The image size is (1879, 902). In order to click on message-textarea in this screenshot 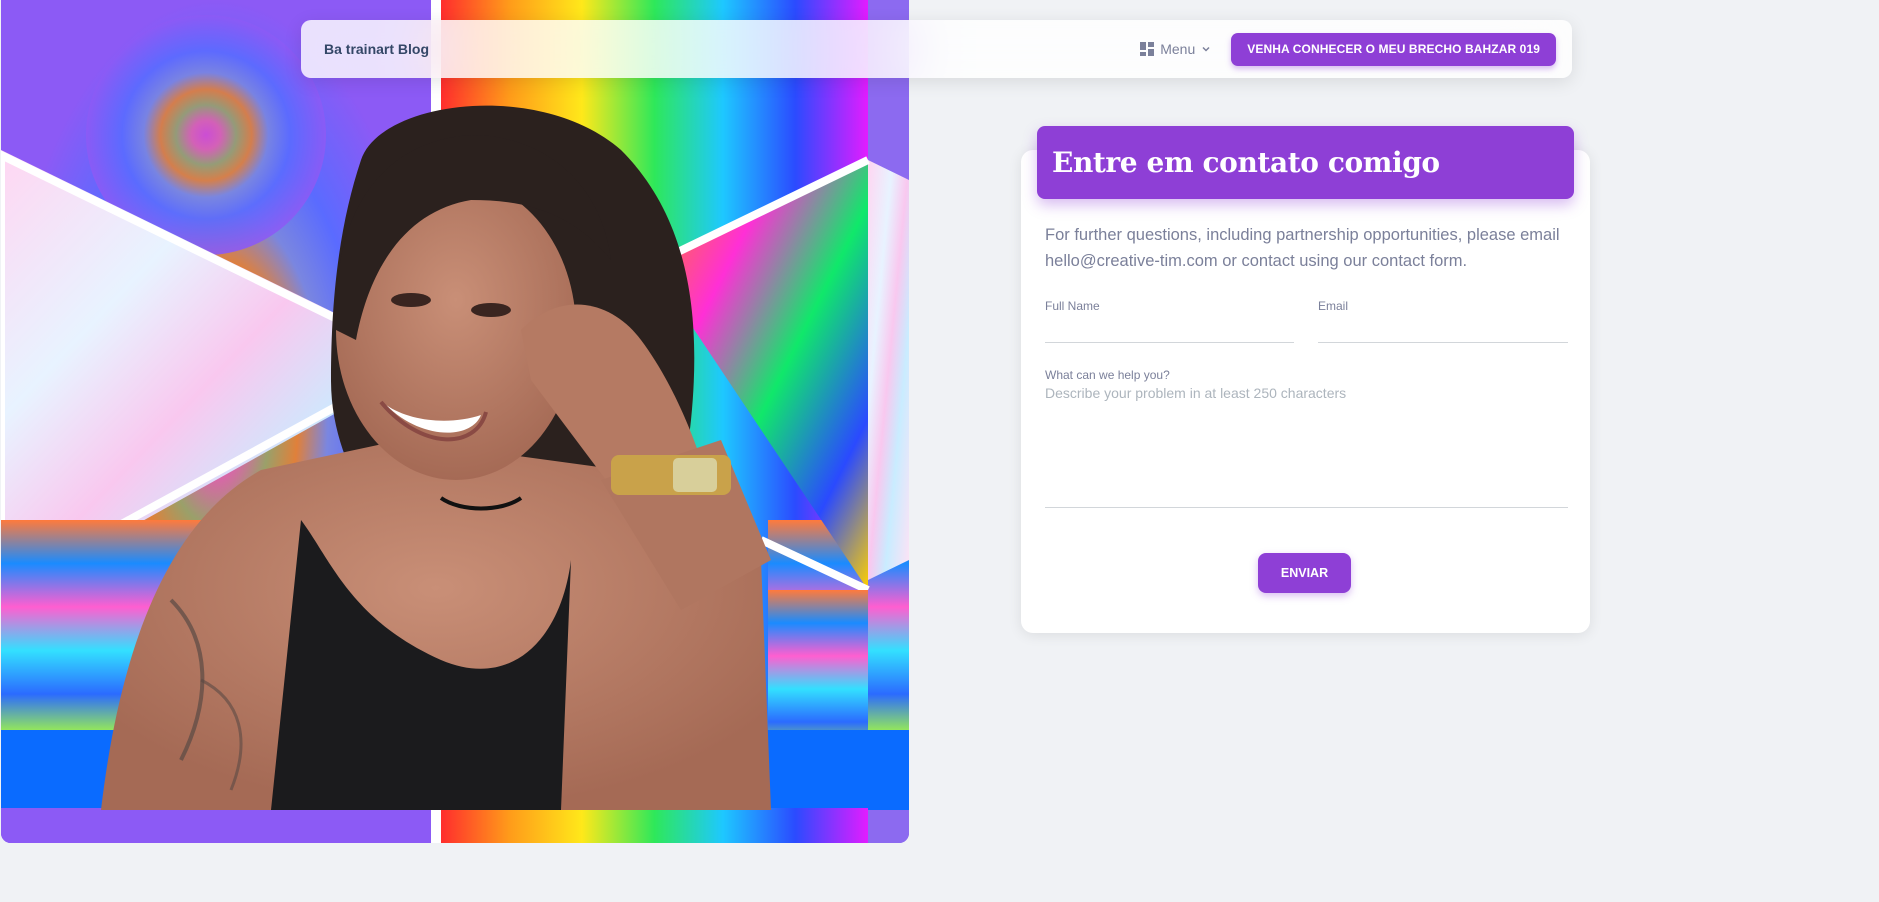, I will do `click(1306, 446)`.